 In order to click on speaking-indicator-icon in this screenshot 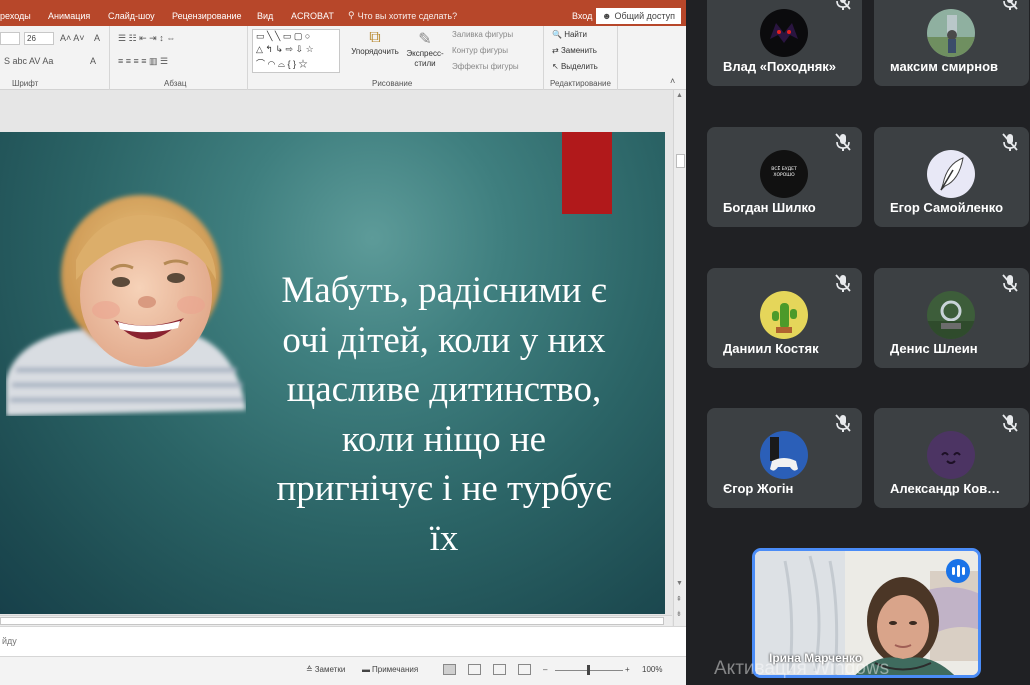, I will do `click(958, 571)`.